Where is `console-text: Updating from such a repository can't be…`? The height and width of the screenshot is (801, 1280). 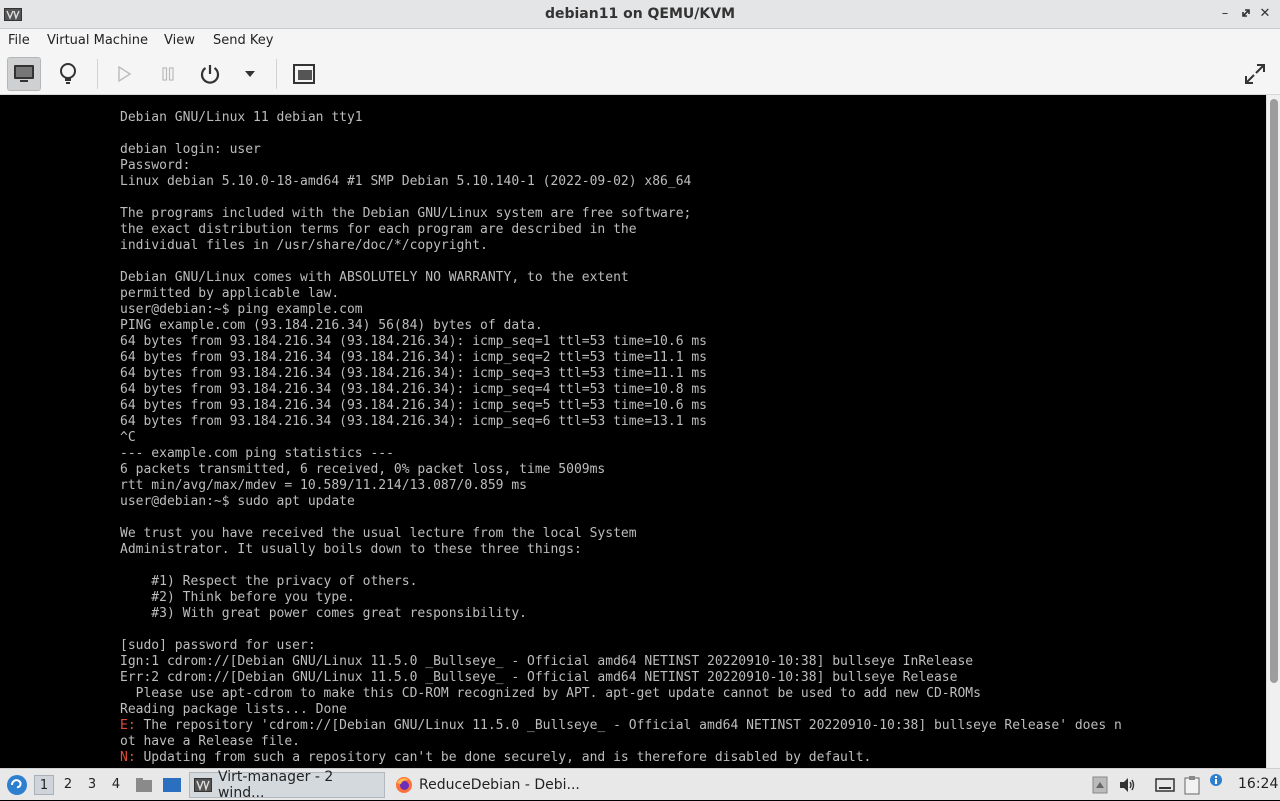 console-text: Updating from such a repository can't be… is located at coordinates (503, 757).